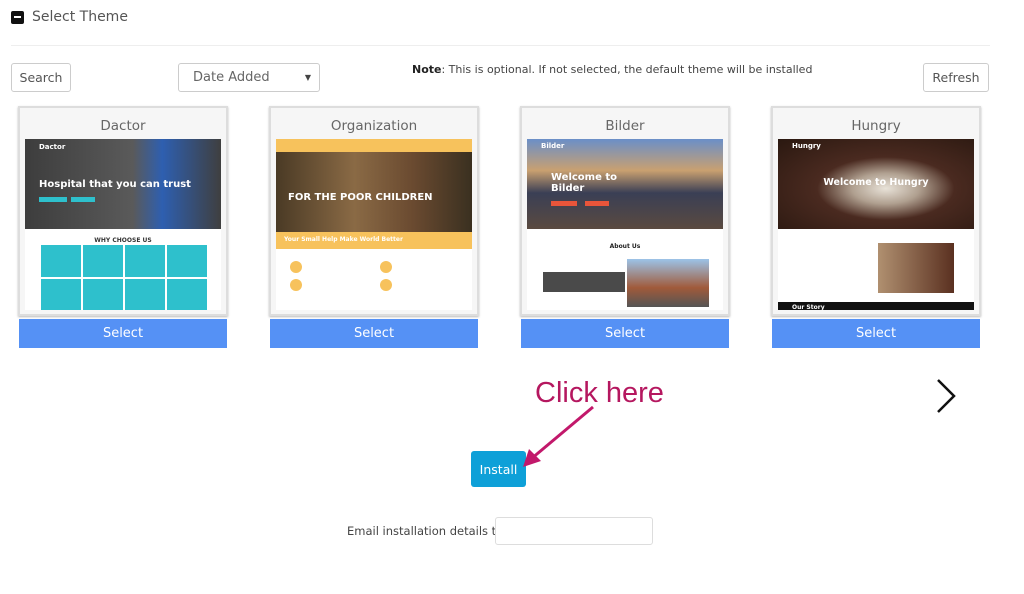 The height and width of the screenshot is (594, 1024). I want to click on divider, so click(500, 45).